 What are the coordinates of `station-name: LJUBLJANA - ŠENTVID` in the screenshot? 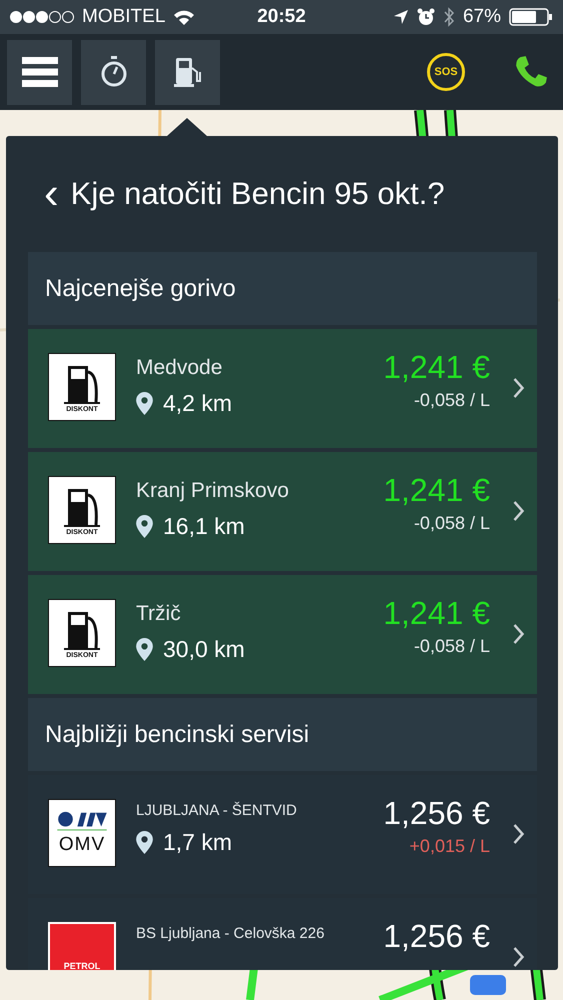 It's located at (217, 810).